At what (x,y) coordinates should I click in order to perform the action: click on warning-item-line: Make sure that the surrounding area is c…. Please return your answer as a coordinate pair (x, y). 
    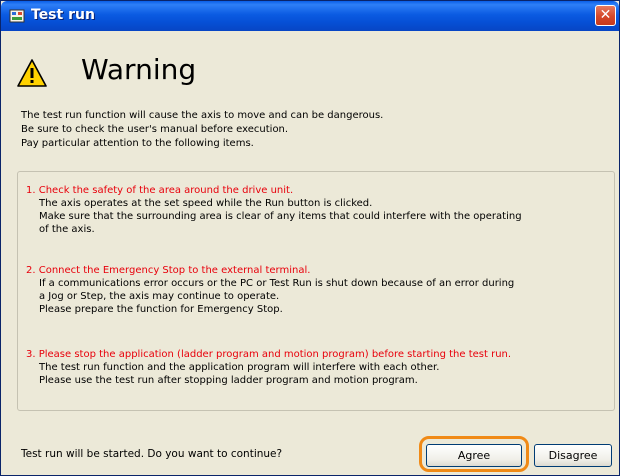
    Looking at the image, I should click on (280, 216).